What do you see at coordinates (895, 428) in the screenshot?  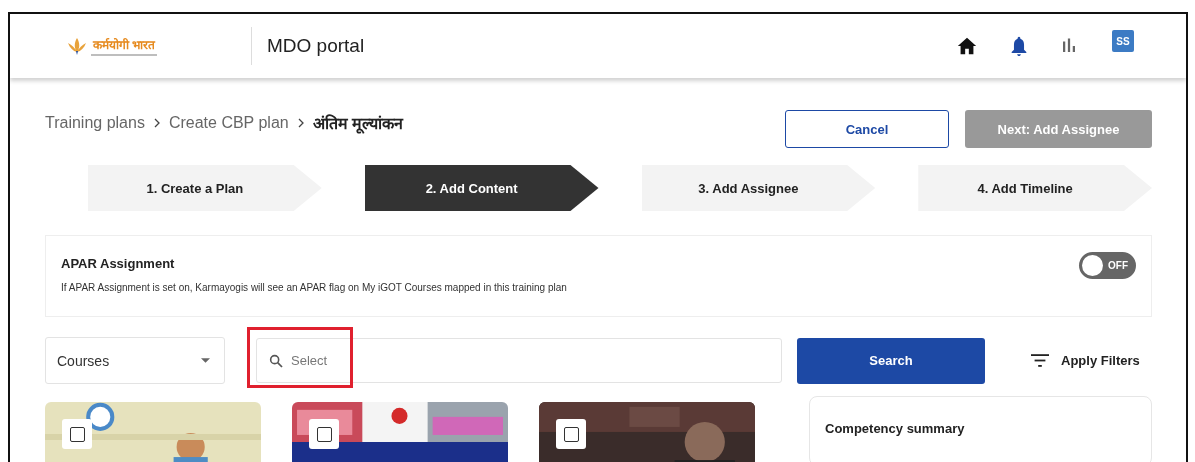 I see `competency-title: Competency summary` at bounding box center [895, 428].